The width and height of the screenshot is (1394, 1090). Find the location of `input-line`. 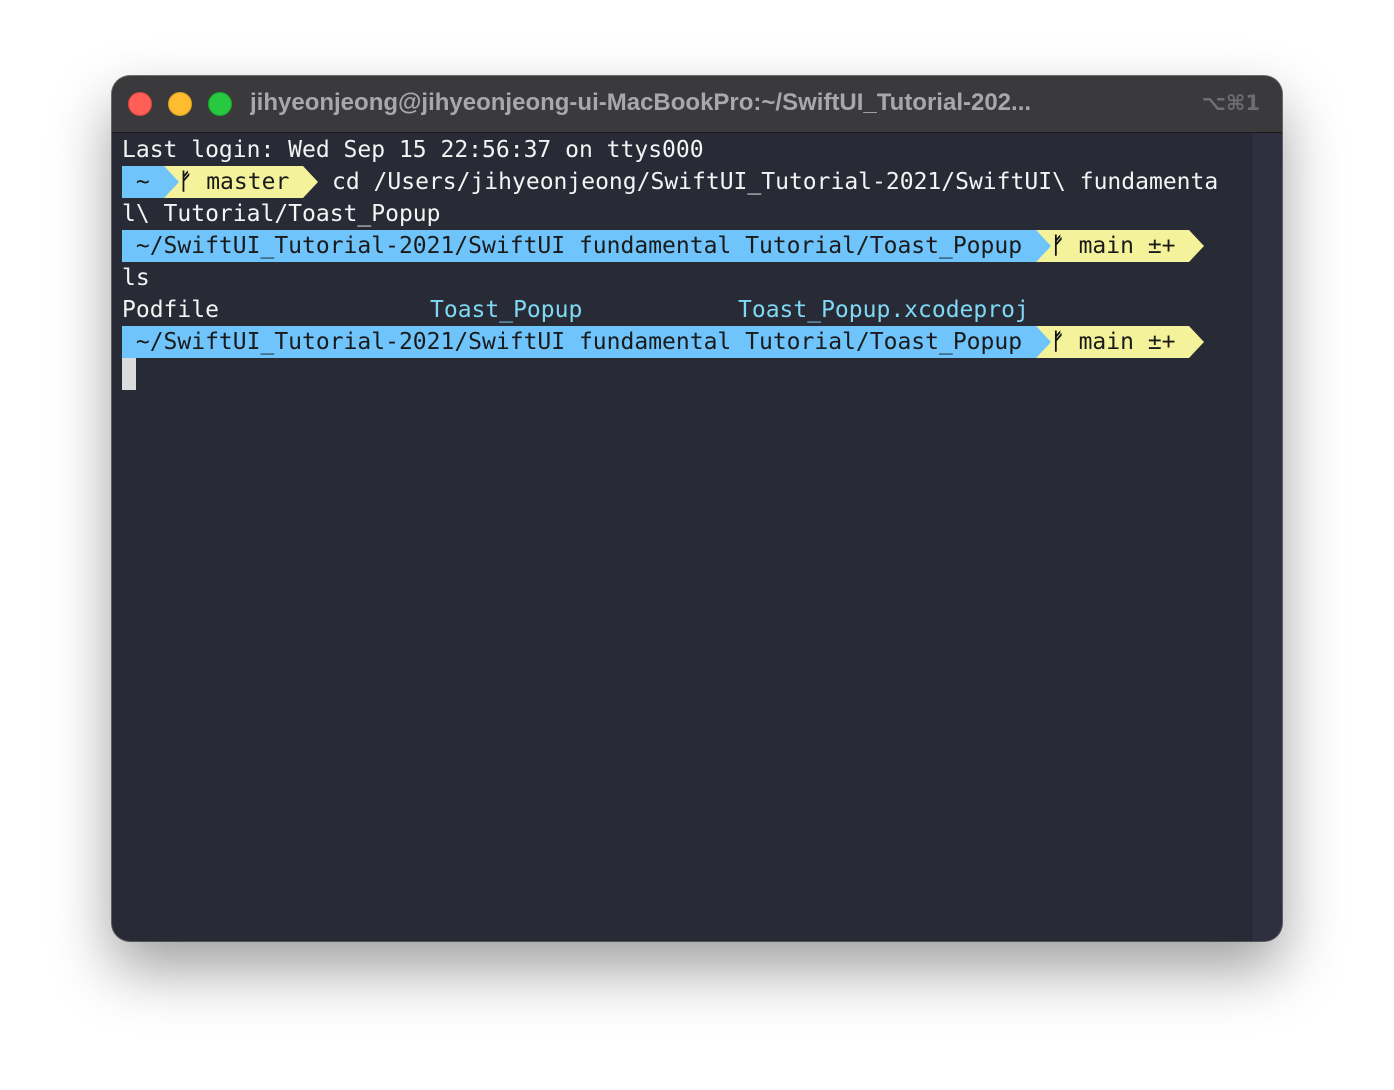

input-line is located at coordinates (686, 374).